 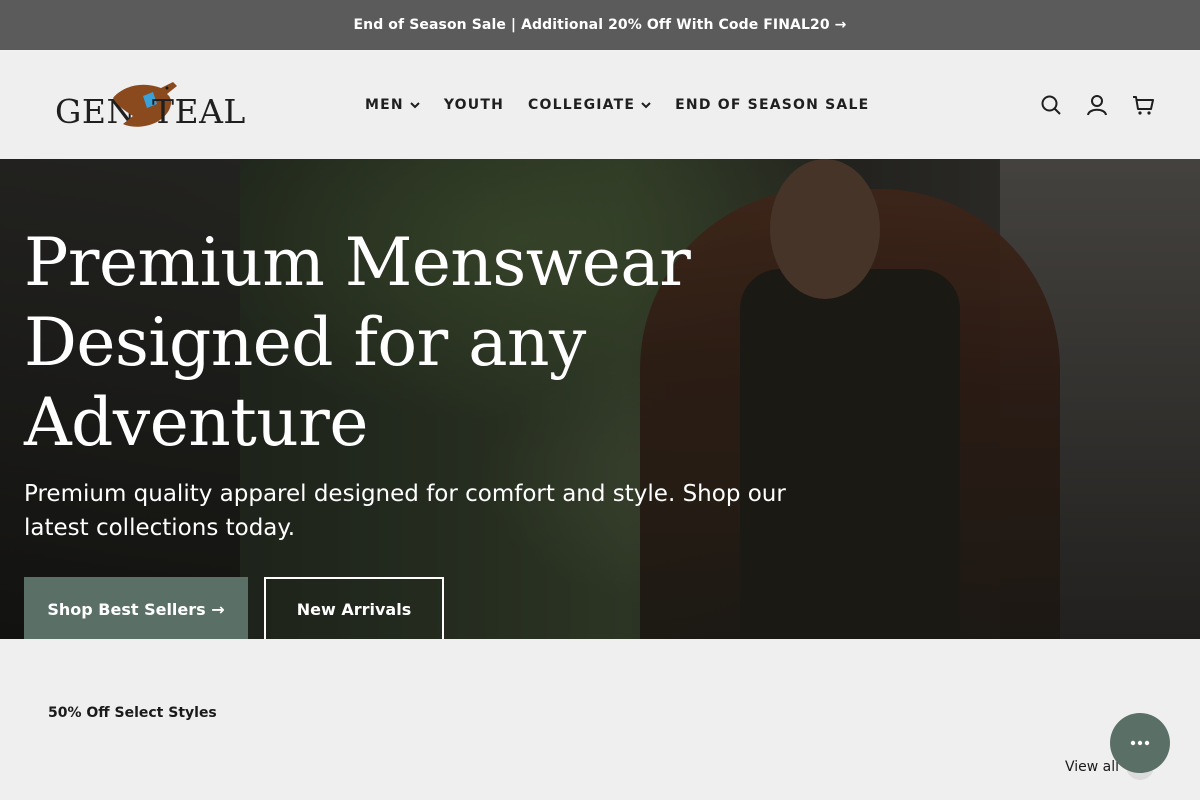 What do you see at coordinates (150, 106) in the screenshot?
I see `logo: GEN TEAL` at bounding box center [150, 106].